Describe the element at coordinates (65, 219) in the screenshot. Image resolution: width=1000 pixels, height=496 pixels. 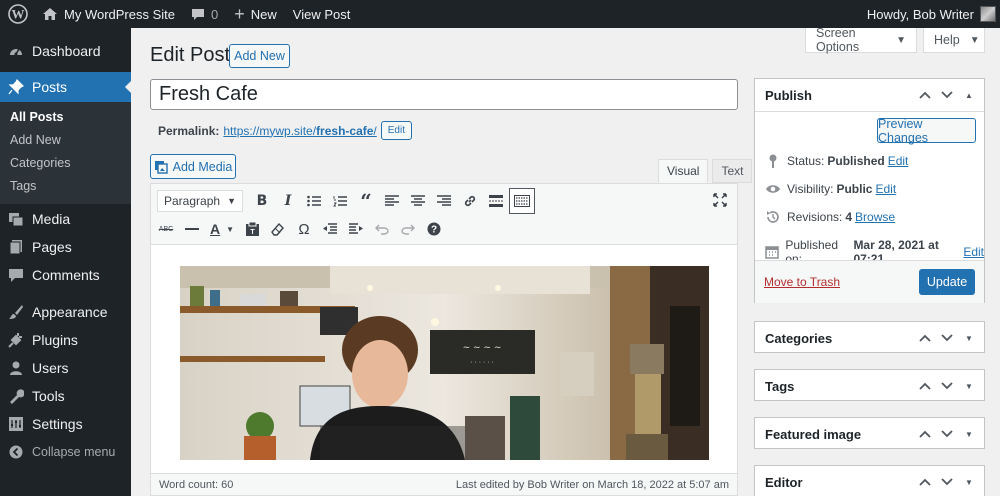
I see `sidebar-item-media: Media` at that location.